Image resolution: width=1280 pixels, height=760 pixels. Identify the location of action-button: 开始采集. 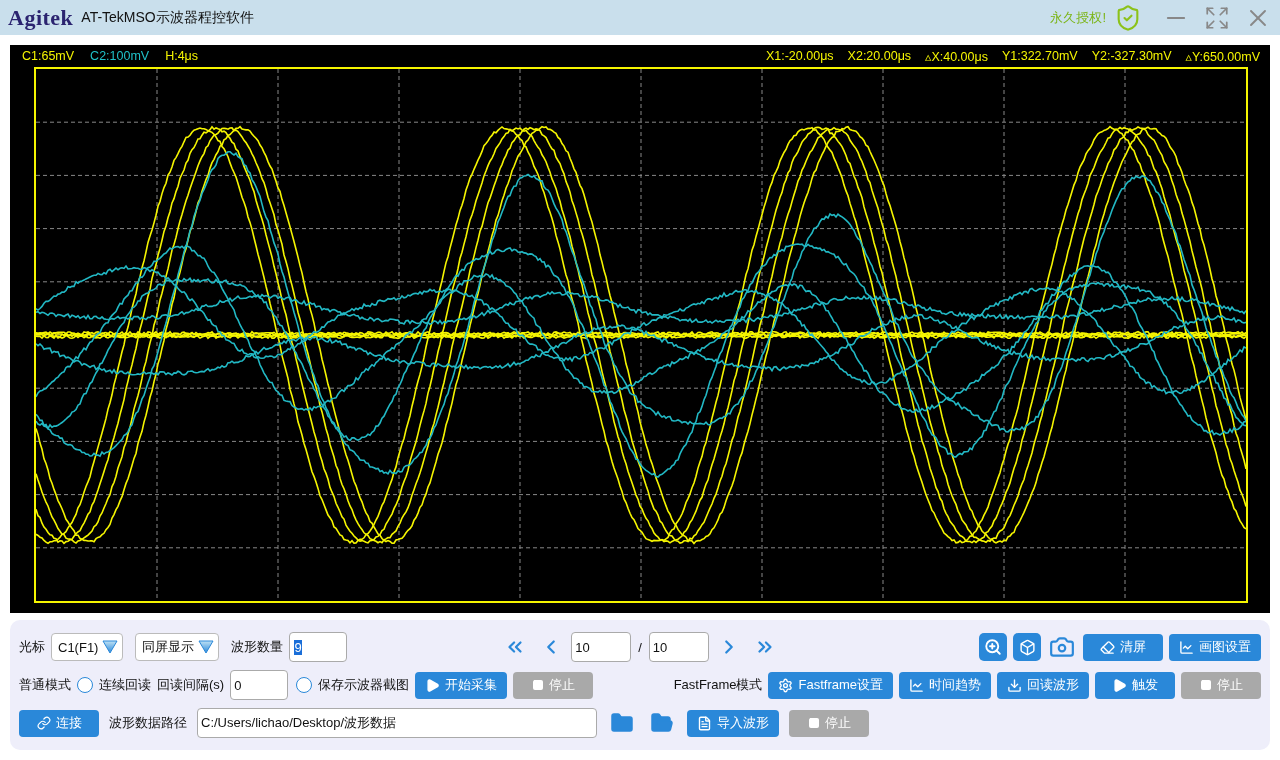
(461, 685).